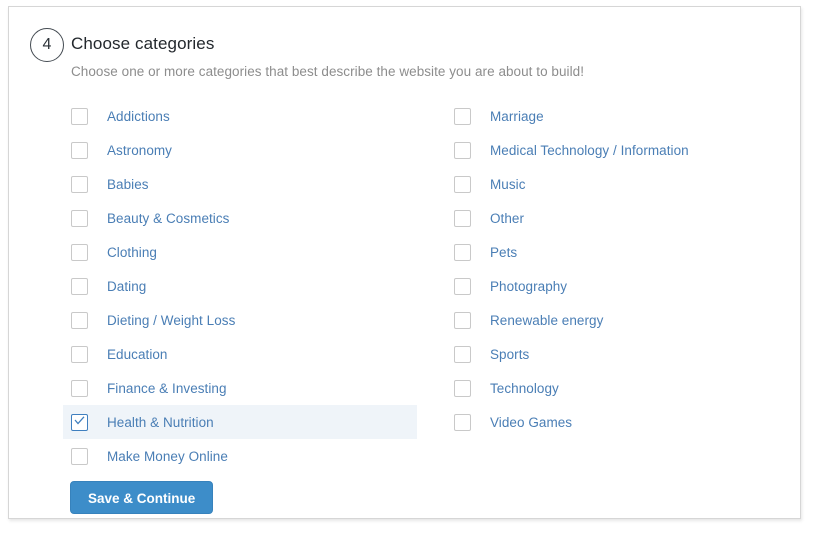  What do you see at coordinates (611, 116) in the screenshot?
I see `category-row-marriage: Marriage` at bounding box center [611, 116].